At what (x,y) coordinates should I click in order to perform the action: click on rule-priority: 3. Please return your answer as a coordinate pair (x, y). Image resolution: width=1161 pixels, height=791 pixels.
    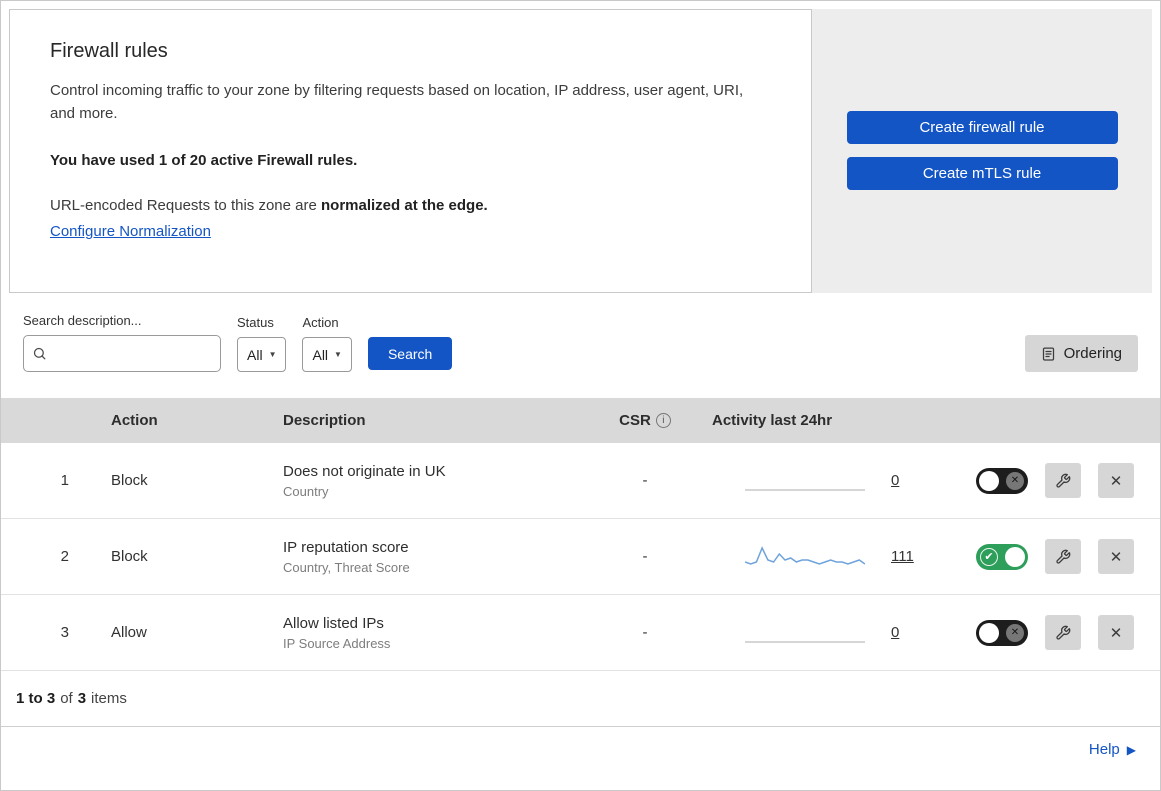
    Looking at the image, I should click on (64, 632).